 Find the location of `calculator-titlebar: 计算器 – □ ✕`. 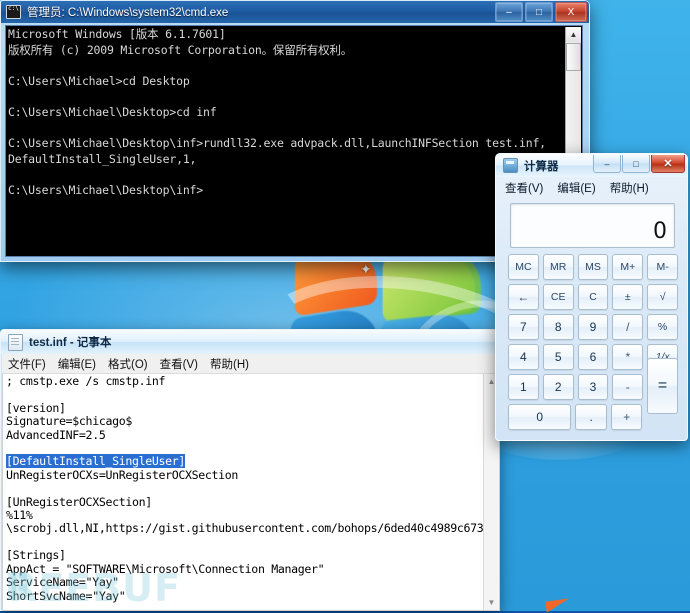

calculator-titlebar: 计算器 – □ ✕ is located at coordinates (591, 165).